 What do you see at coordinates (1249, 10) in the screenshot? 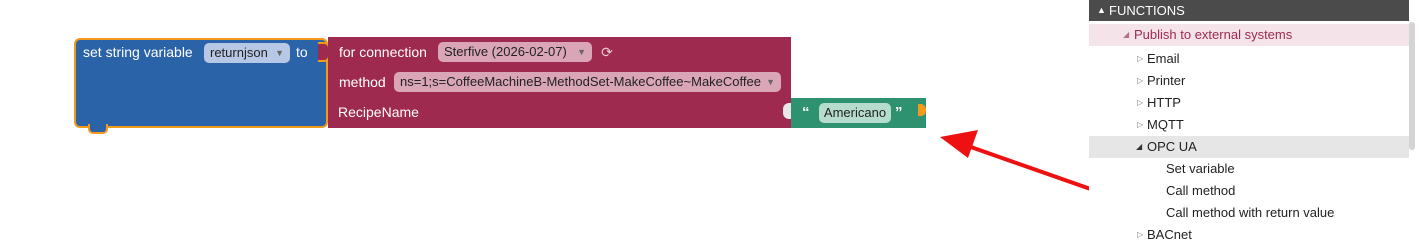
I see `palette-header-functions: ▲ FUNCTIONS` at bounding box center [1249, 10].